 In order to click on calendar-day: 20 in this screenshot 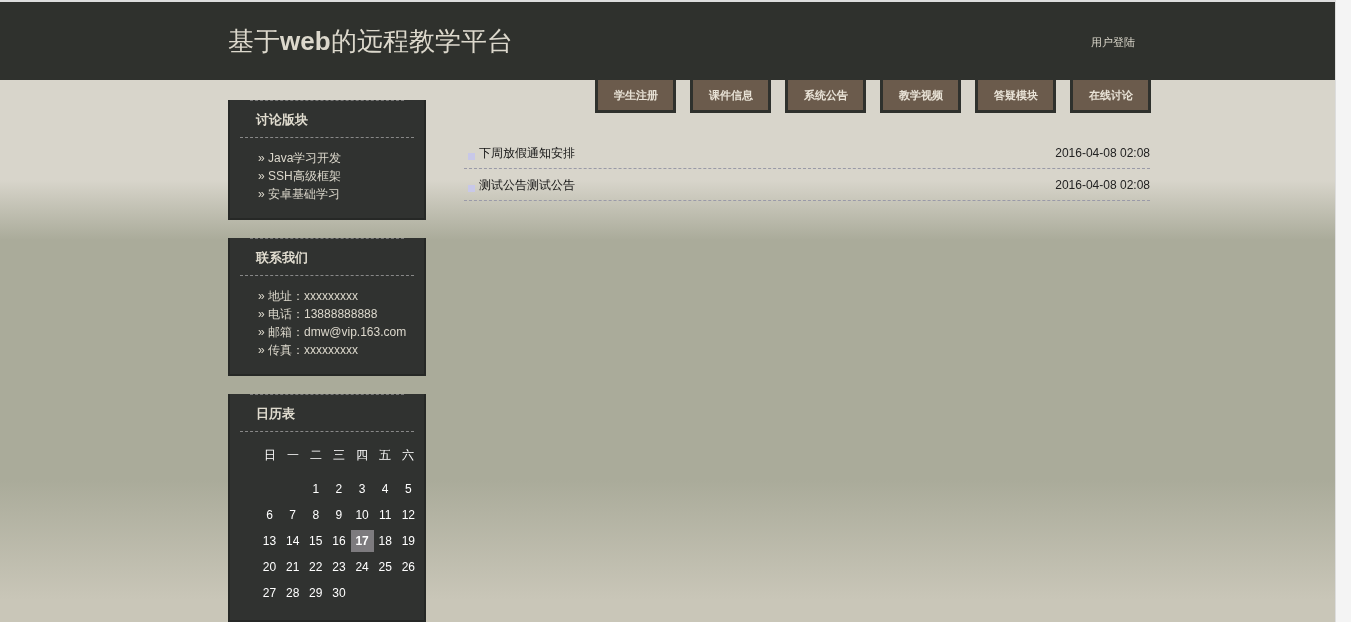, I will do `click(269, 567)`.